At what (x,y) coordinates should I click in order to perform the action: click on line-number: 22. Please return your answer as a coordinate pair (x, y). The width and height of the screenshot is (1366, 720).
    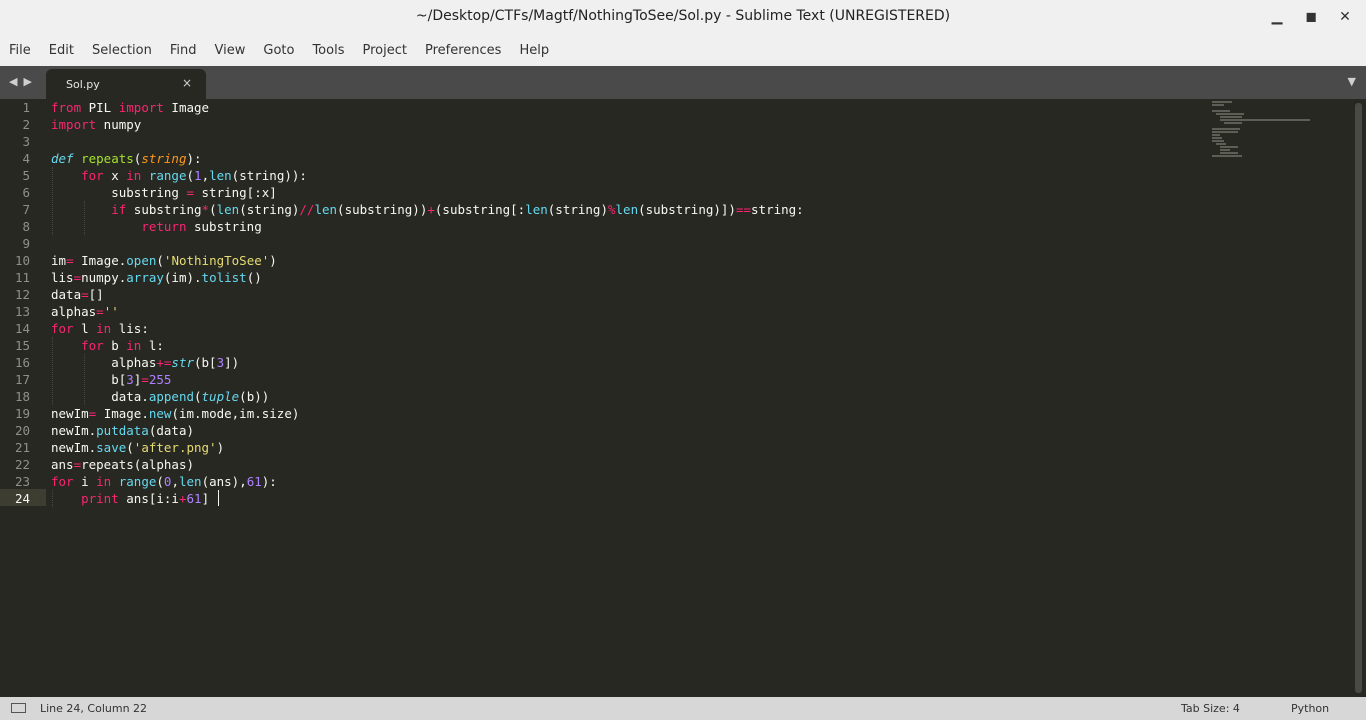
    Looking at the image, I should click on (22, 464).